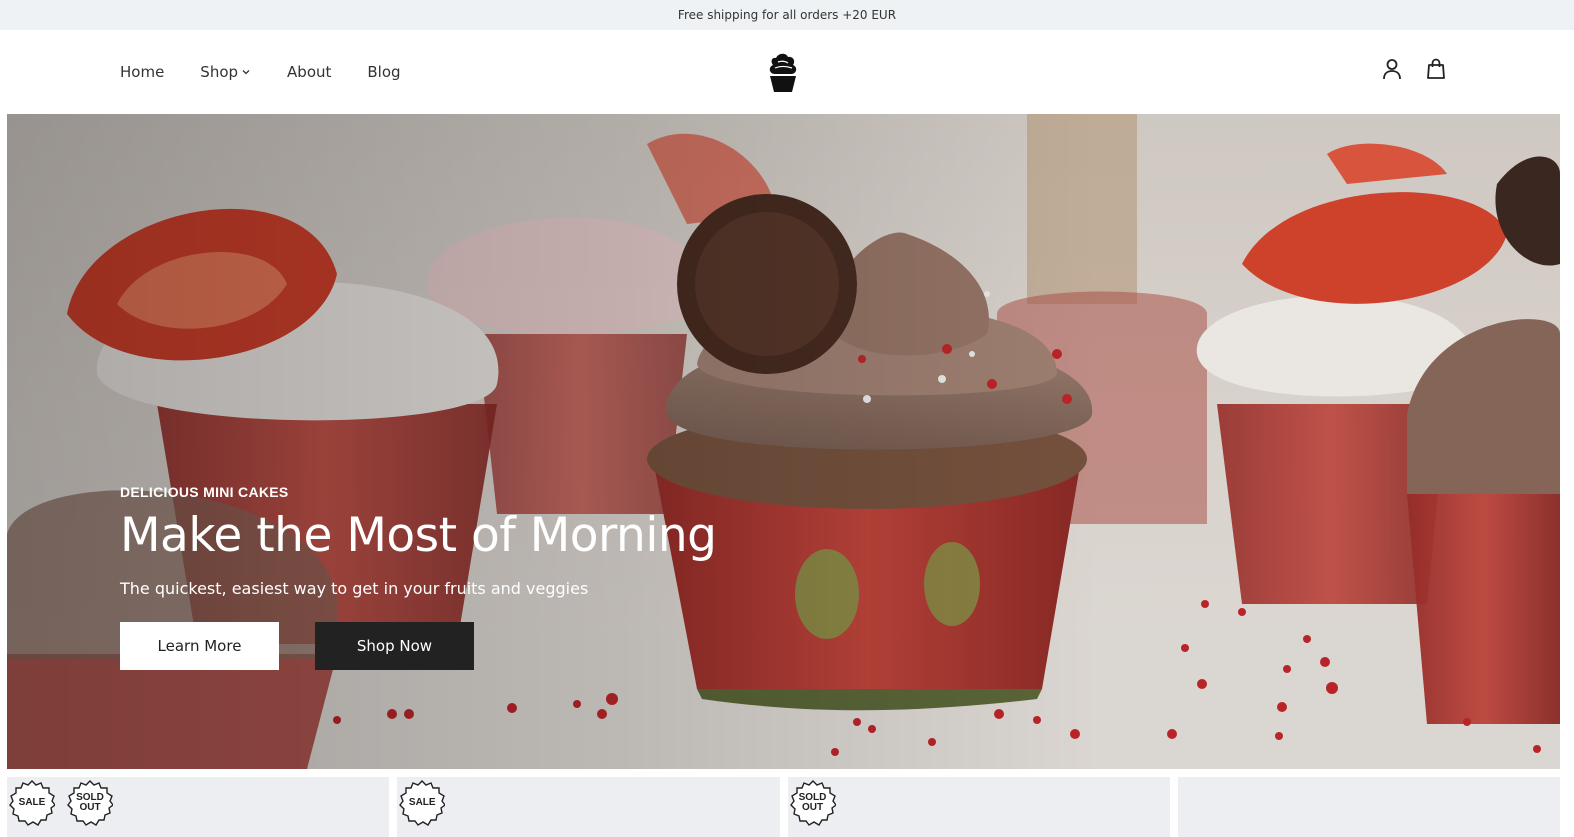  I want to click on product-badges: SALE SOLD OUT, so click(61, 803).